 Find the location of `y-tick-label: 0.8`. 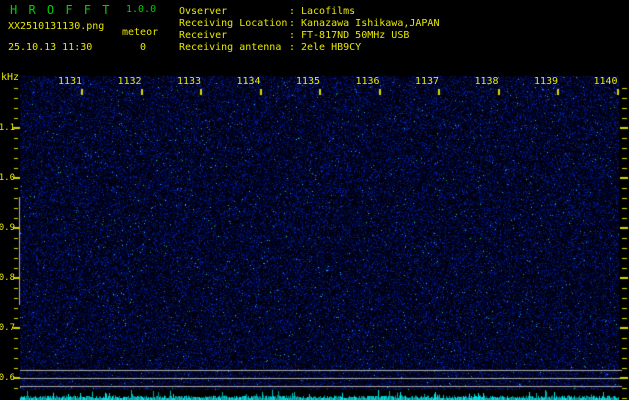

y-tick-label: 0.8 is located at coordinates (7, 278).